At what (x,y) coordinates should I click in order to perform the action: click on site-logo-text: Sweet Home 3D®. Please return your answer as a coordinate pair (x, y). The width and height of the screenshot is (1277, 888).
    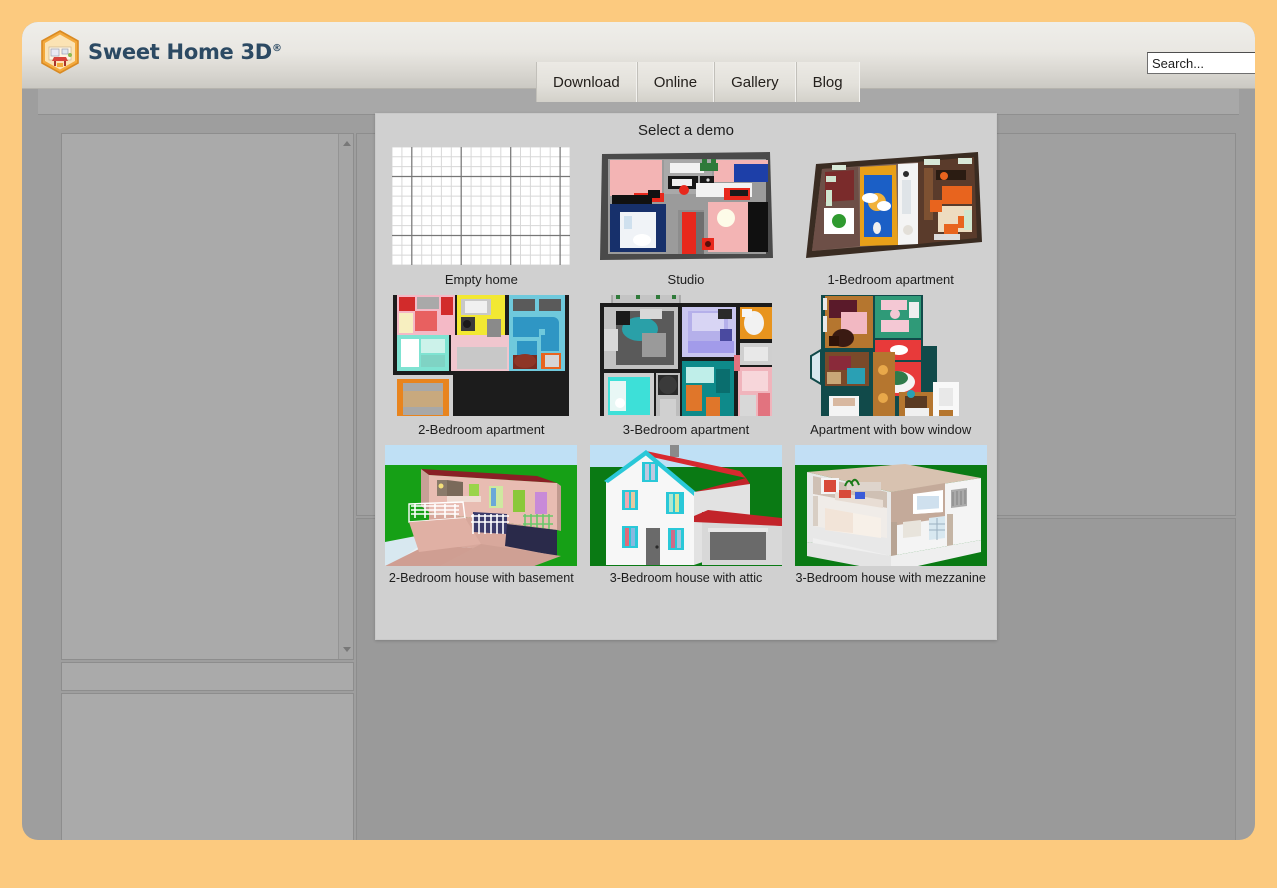
    Looking at the image, I should click on (185, 52).